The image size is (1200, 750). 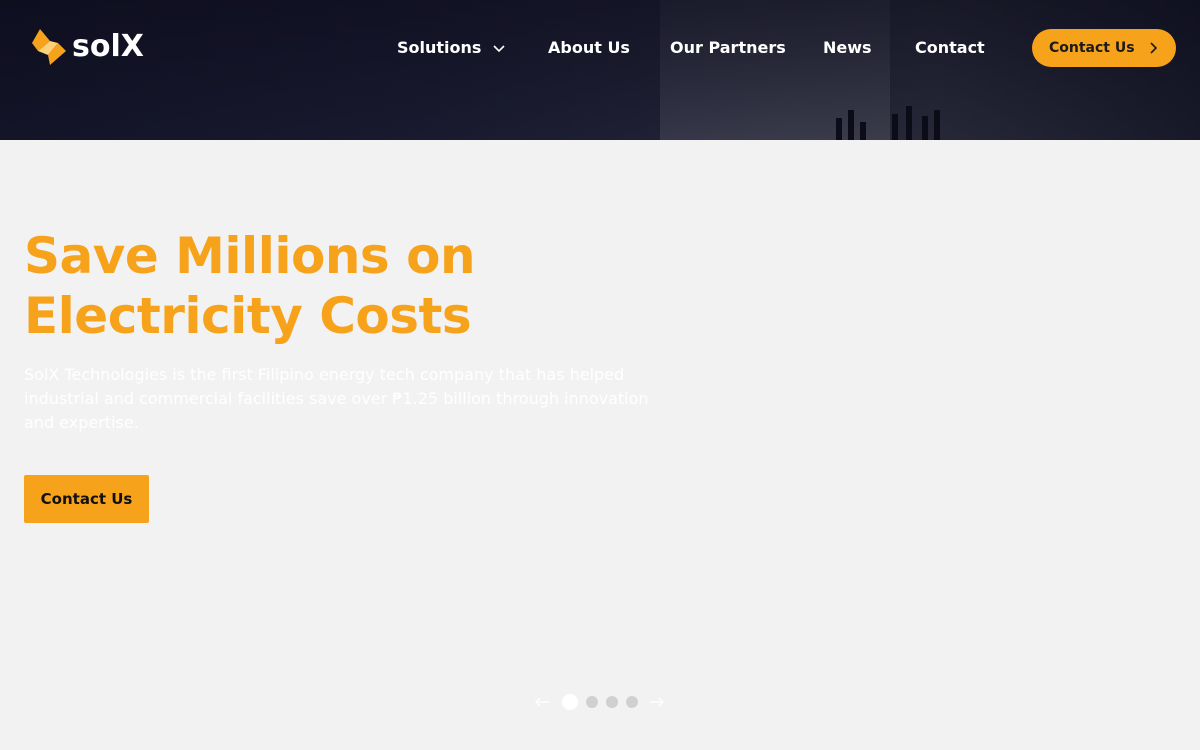 I want to click on header-contact-us-button: Contact Us, so click(x=1104, y=48).